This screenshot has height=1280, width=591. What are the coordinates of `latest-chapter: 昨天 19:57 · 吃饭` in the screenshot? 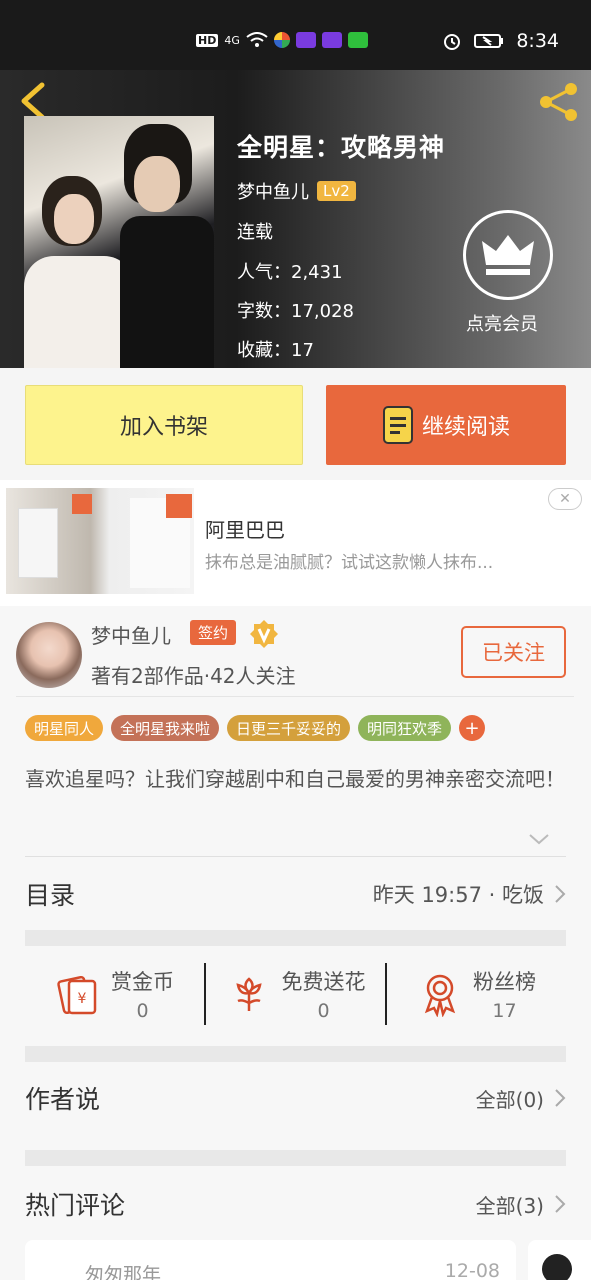 It's located at (458, 895).